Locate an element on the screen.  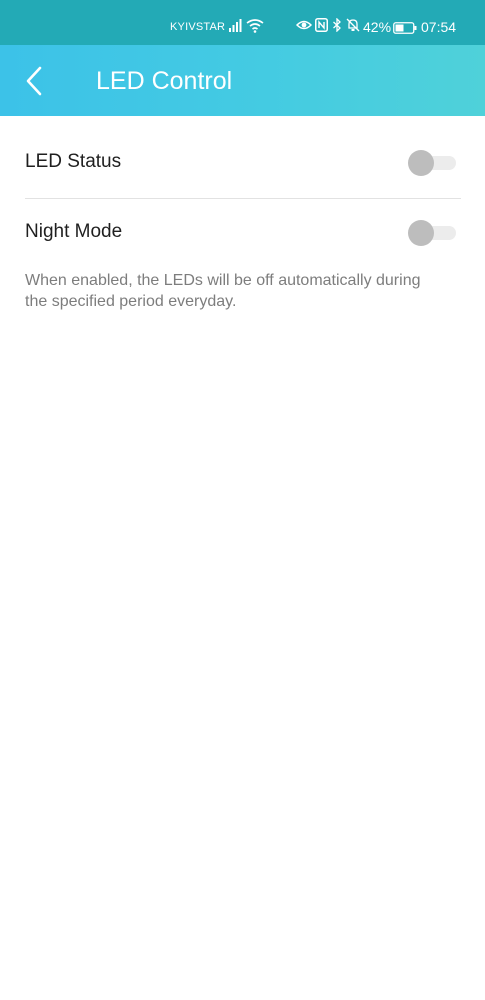
led-status-toggle is located at coordinates (432, 163).